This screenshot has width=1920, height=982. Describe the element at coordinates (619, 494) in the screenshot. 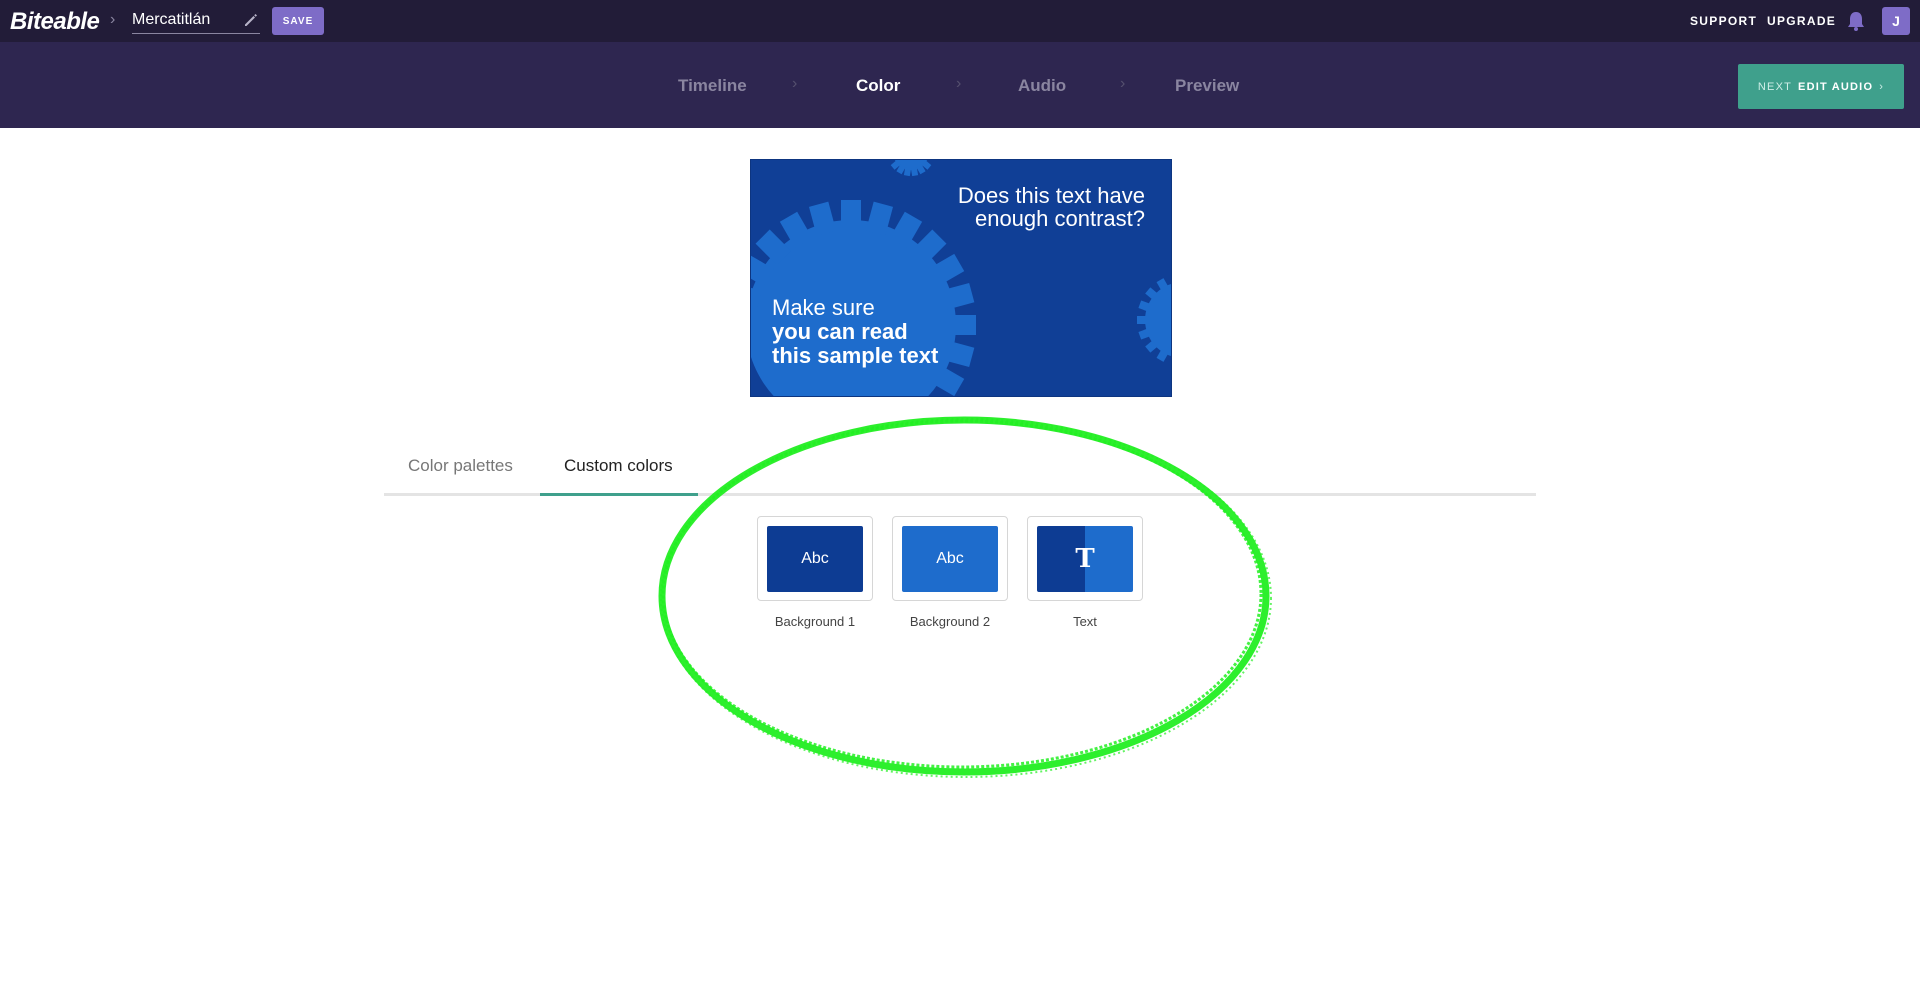

I see `active-tab-indicator` at that location.